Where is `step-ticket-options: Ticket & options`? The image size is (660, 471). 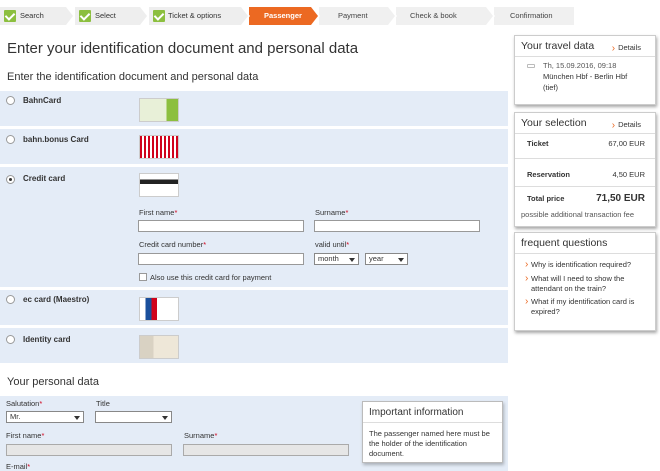 step-ticket-options: Ticket & options is located at coordinates (199, 16).